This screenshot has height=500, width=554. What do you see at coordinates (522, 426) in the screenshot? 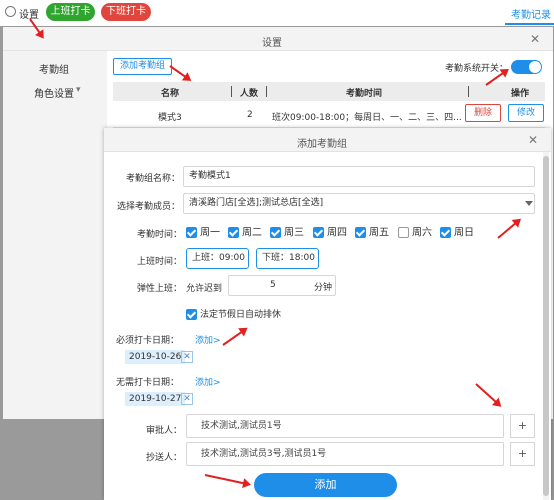
I see `add-approver-button: +` at bounding box center [522, 426].